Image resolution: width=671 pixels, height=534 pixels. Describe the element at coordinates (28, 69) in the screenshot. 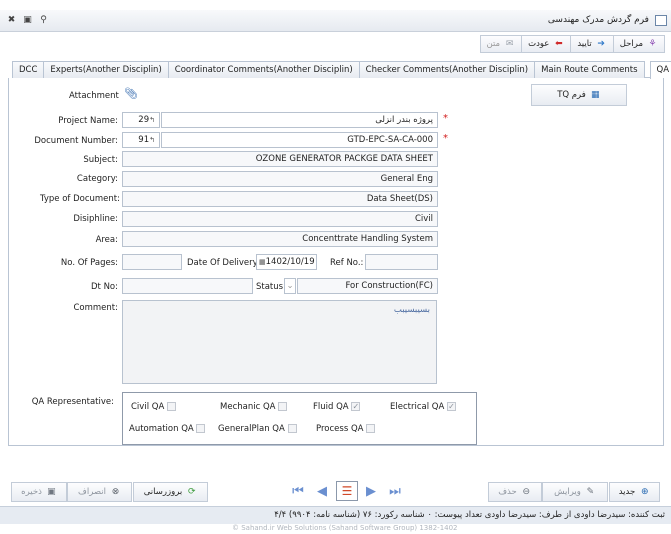

I see `tab-dcc: DCC` at that location.